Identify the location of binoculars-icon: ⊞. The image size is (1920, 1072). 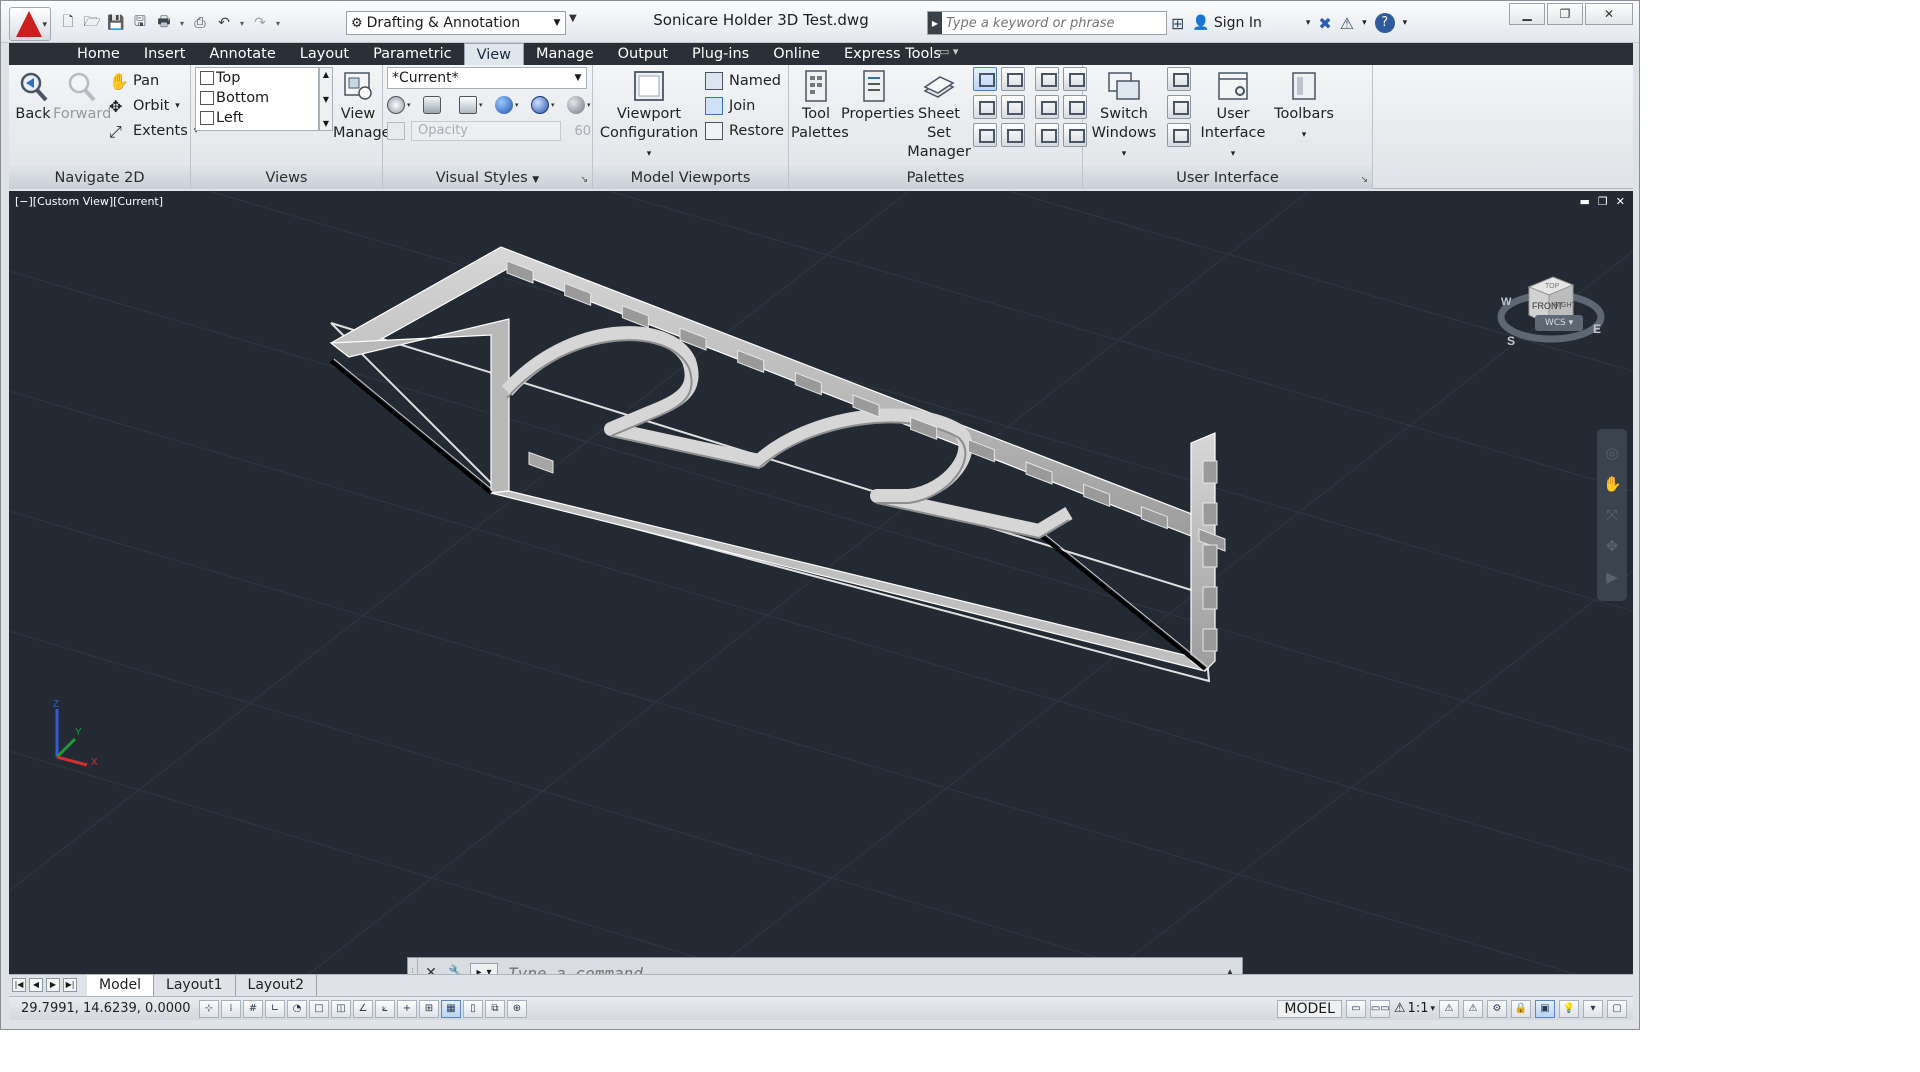
(1177, 23).